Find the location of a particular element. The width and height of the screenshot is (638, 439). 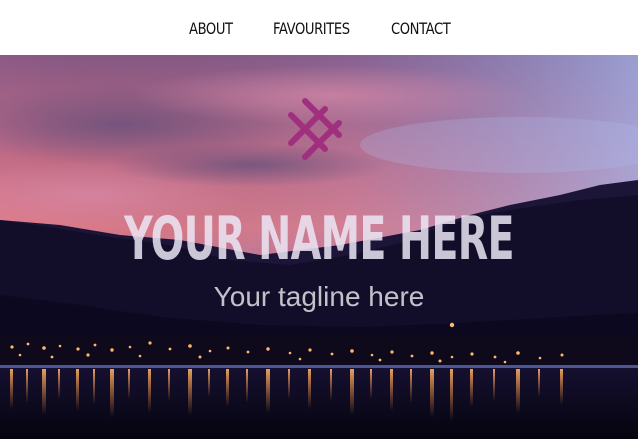

nav-link-favourites: FAVOURITES is located at coordinates (311, 28).